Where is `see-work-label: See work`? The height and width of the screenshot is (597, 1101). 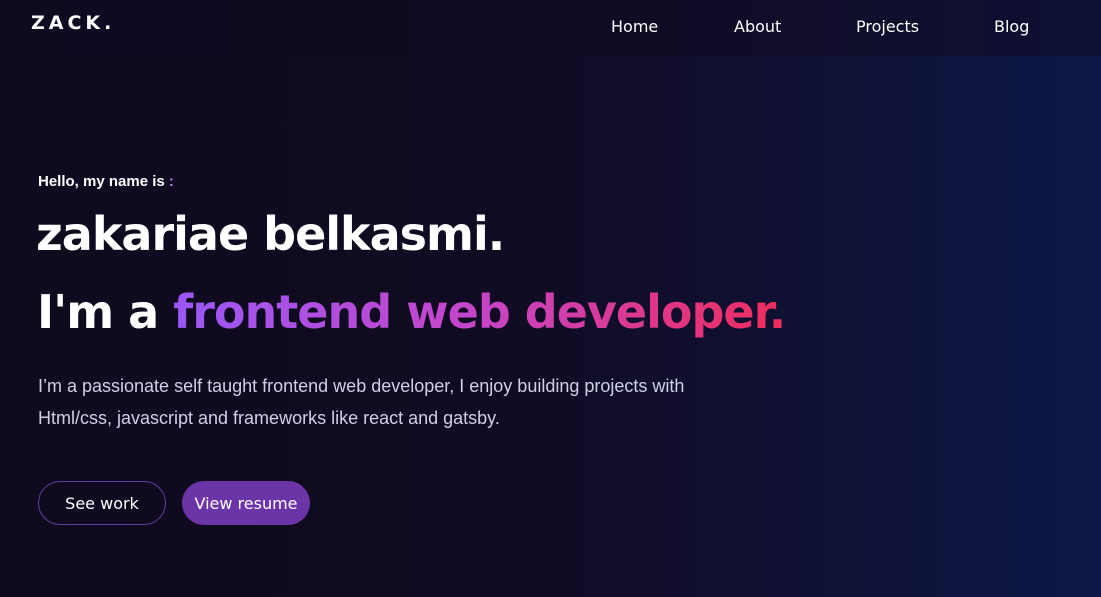
see-work-label: See work is located at coordinates (102, 503).